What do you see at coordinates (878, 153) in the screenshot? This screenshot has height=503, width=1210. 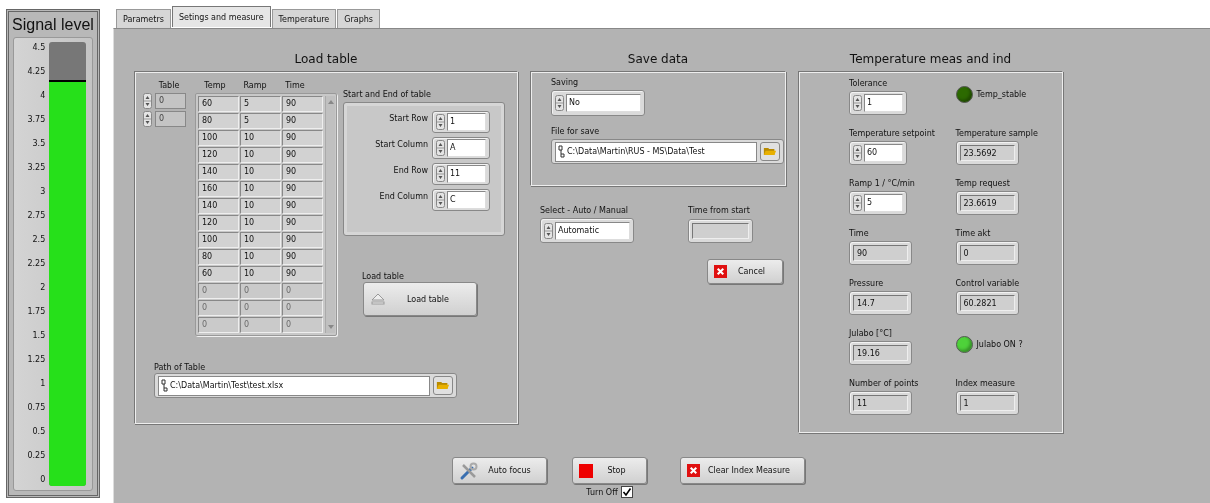 I see `numeric-field: 60` at bounding box center [878, 153].